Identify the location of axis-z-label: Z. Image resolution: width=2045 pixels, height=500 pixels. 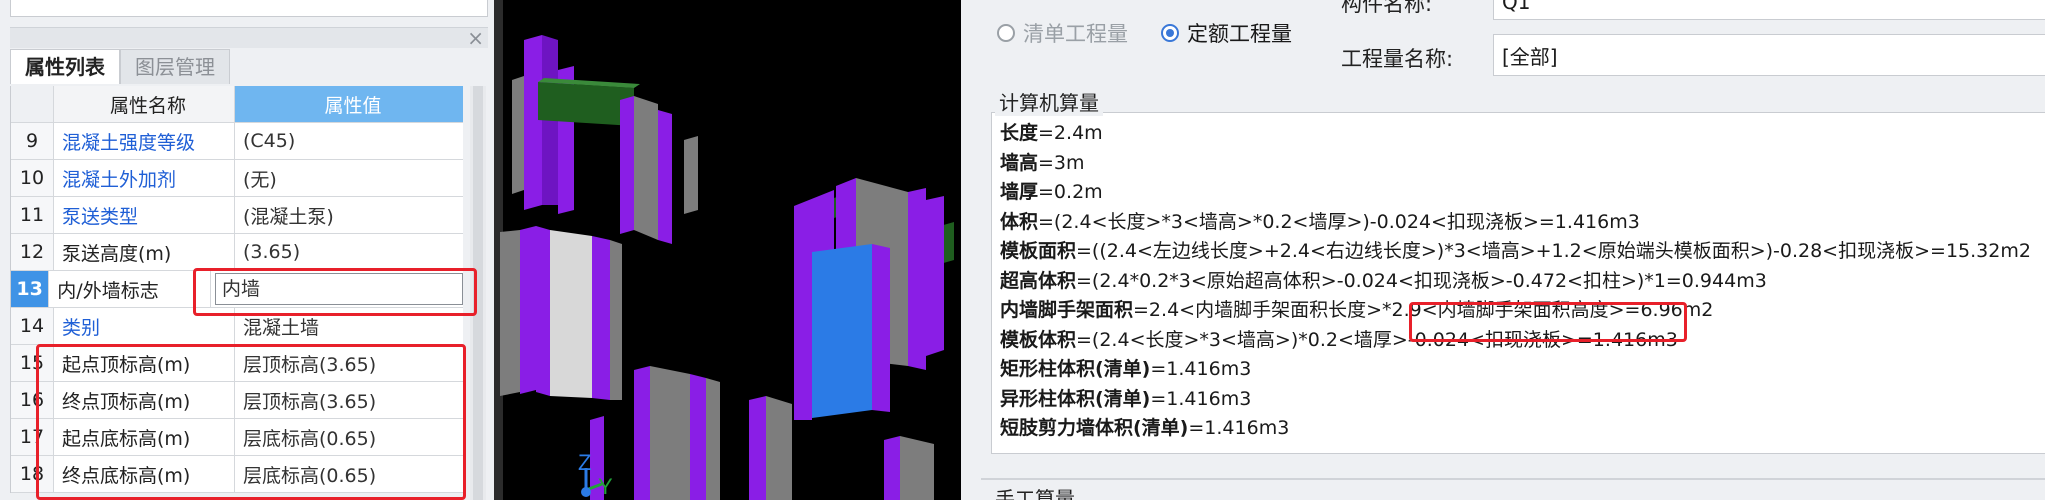
(584, 462).